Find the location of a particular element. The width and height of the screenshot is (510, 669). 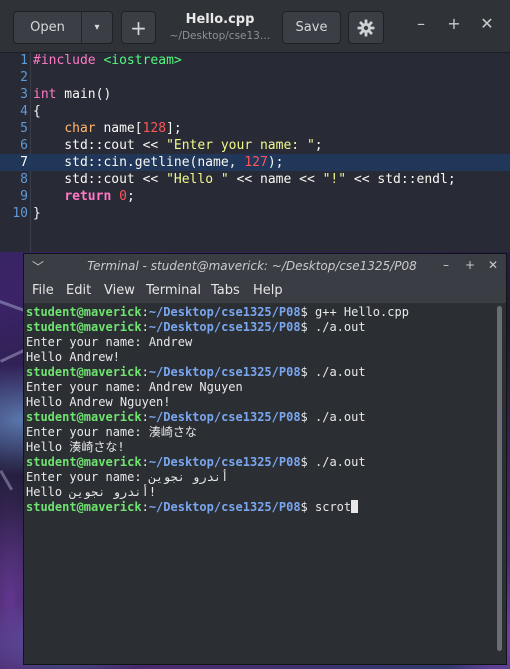

code-line: 4{ is located at coordinates (255, 111).